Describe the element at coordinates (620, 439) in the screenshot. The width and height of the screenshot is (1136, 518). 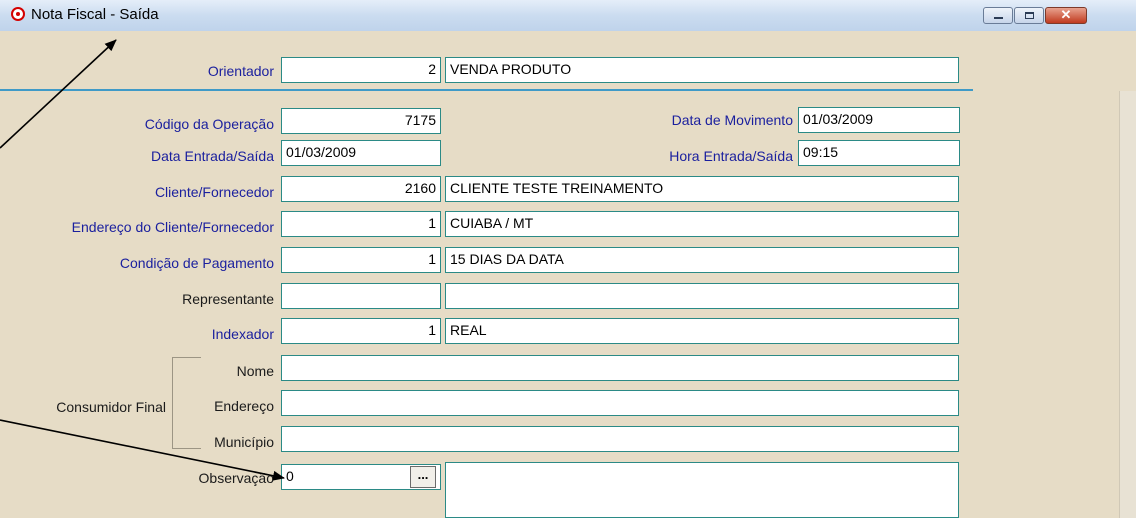
I see `municipio-field` at that location.